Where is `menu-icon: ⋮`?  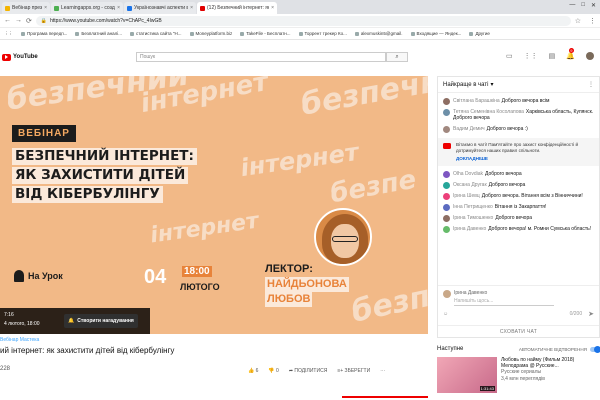 menu-icon: ⋮ is located at coordinates (592, 21).